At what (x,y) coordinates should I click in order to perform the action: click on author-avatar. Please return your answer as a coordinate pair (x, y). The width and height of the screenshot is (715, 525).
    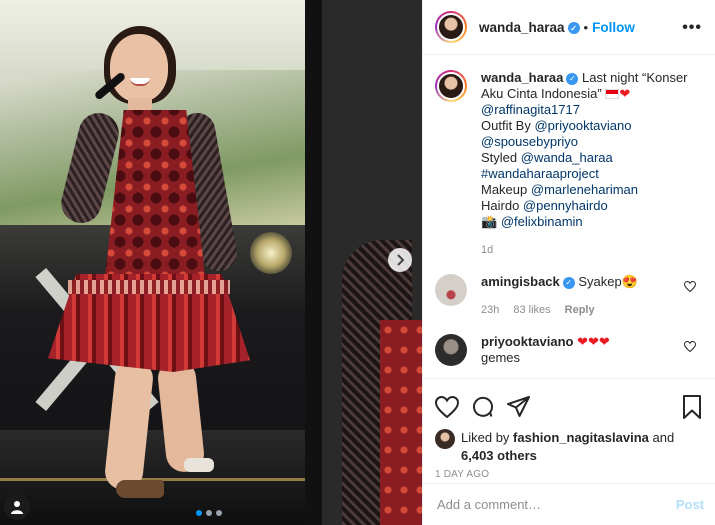
    Looking at the image, I should click on (451, 27).